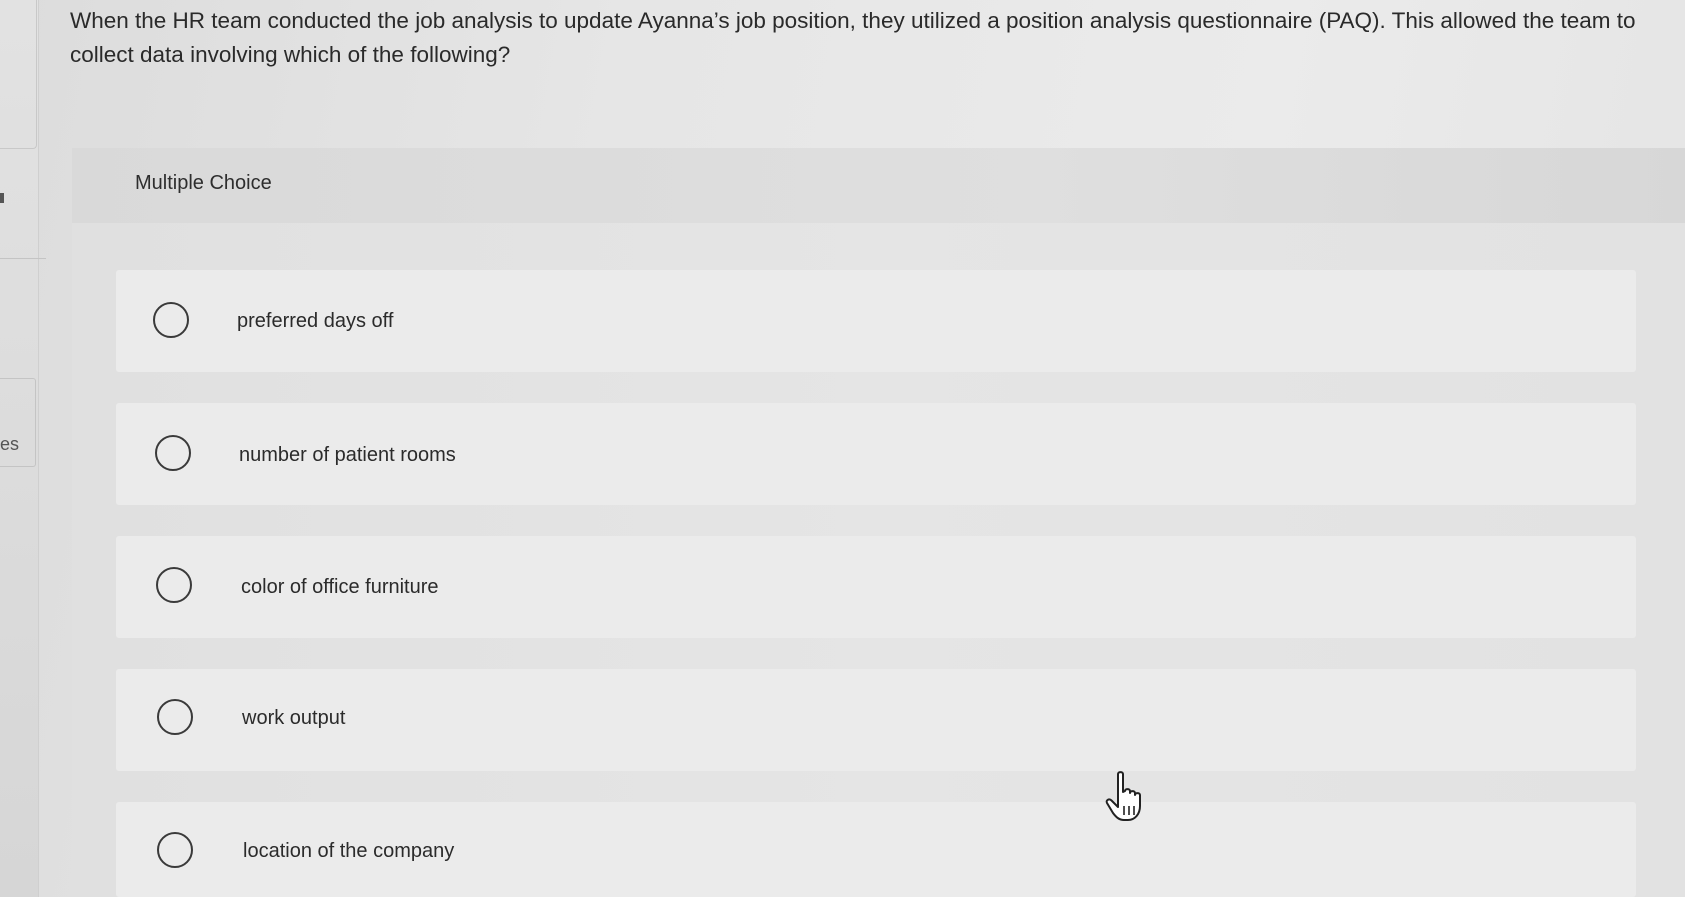  What do you see at coordinates (1123, 796) in the screenshot?
I see `hand-pointer-icon` at bounding box center [1123, 796].